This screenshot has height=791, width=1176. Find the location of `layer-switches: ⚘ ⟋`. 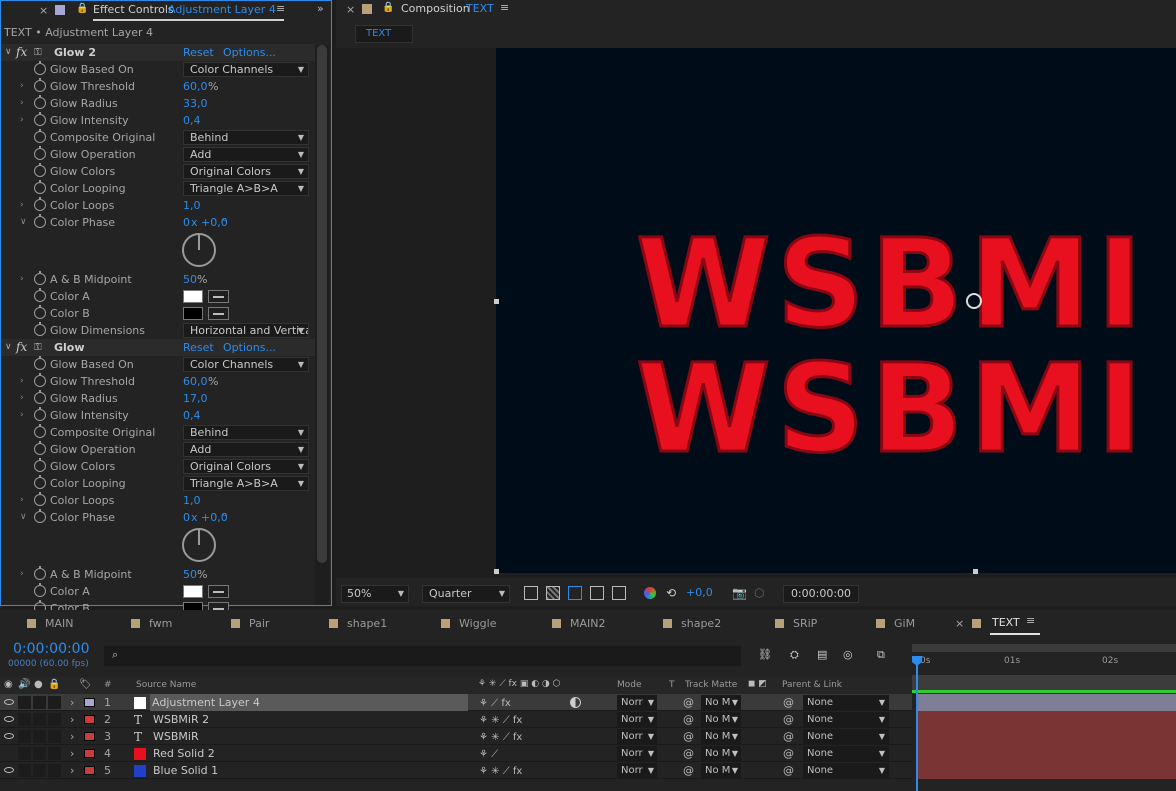

layer-switches: ⚘ ⟋ is located at coordinates (488, 754).